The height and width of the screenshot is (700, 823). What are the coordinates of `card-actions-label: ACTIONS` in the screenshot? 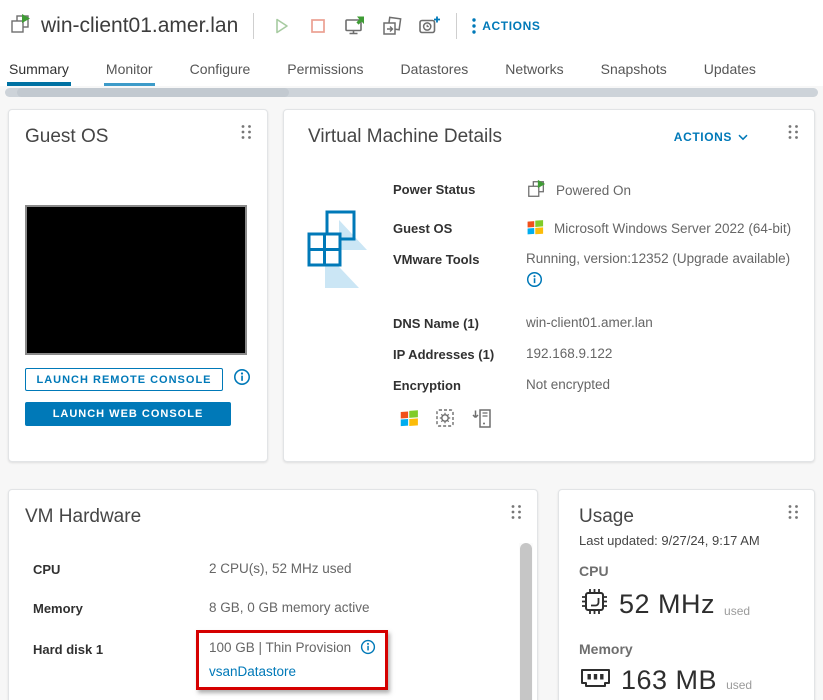 It's located at (702, 137).